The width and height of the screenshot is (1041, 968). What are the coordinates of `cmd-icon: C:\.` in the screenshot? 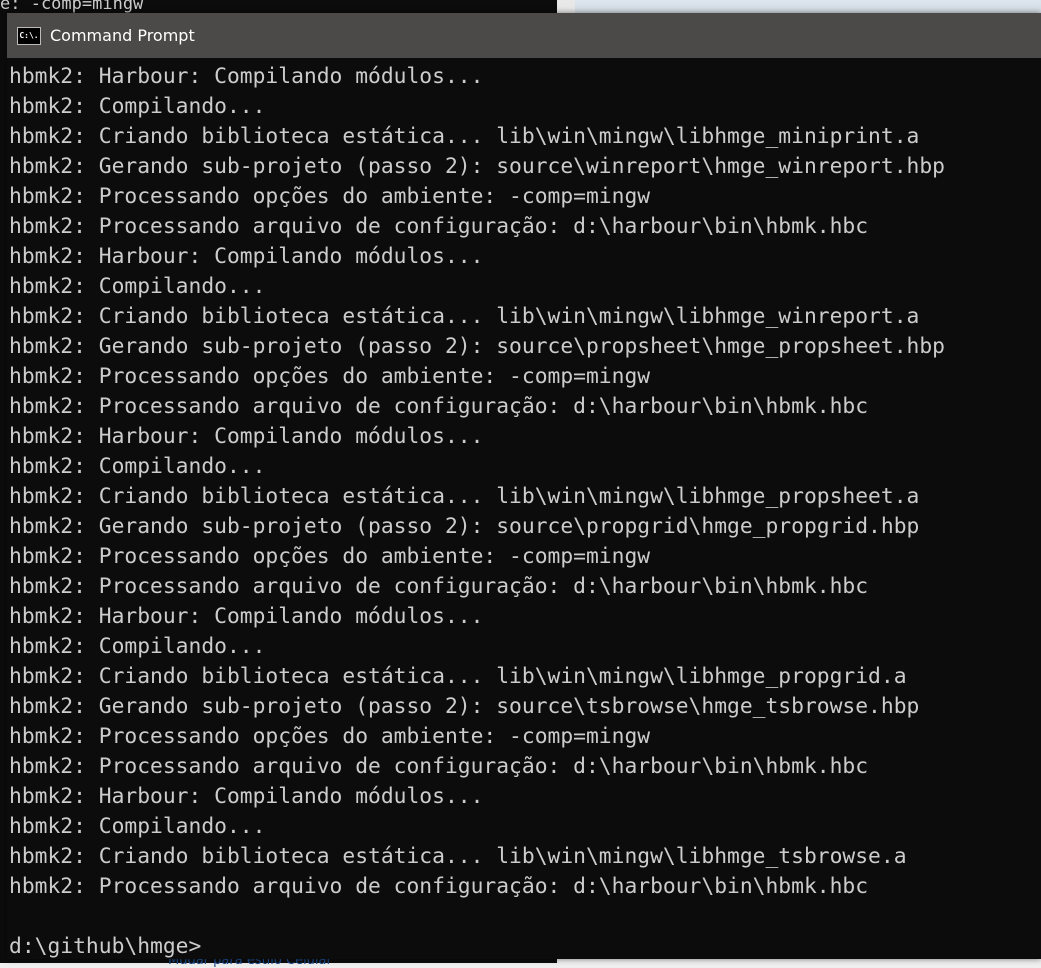 It's located at (29, 35).